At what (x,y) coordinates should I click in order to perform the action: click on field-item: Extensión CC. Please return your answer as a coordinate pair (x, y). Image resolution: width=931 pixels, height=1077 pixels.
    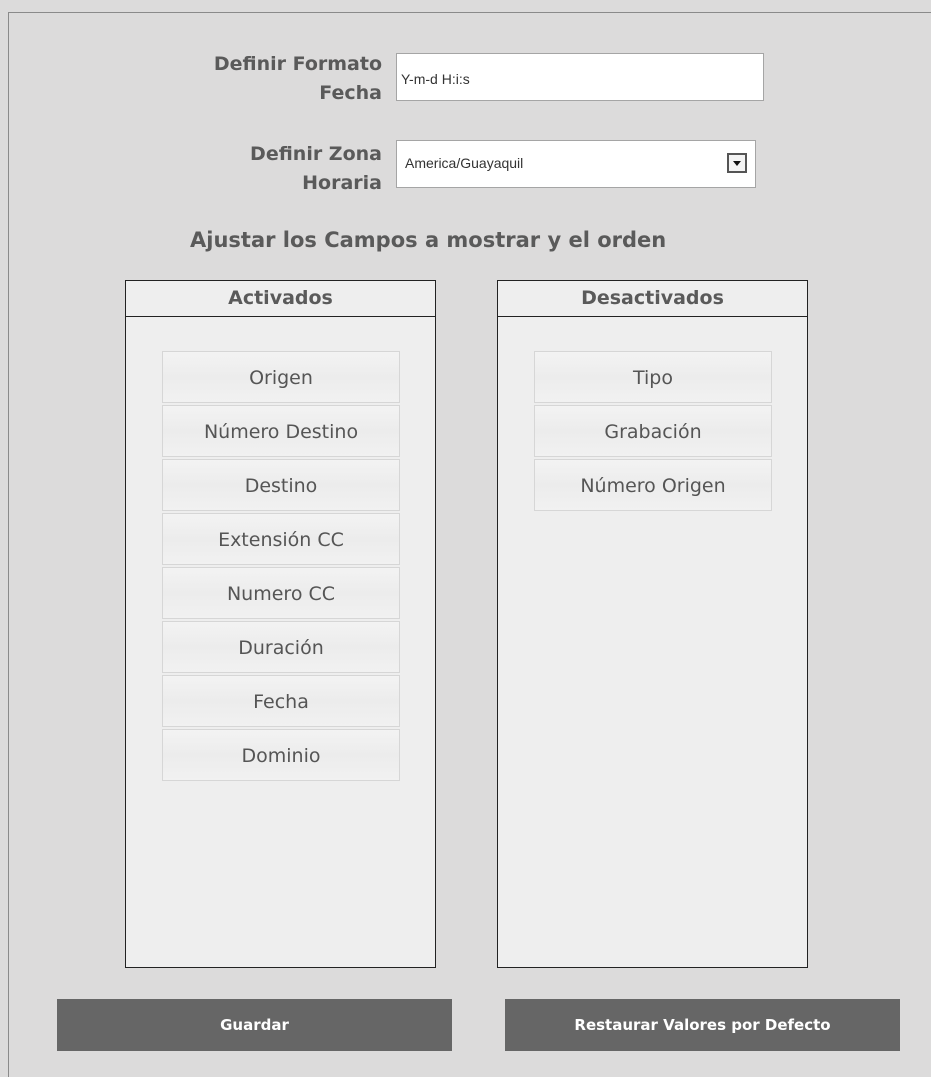
    Looking at the image, I should click on (281, 539).